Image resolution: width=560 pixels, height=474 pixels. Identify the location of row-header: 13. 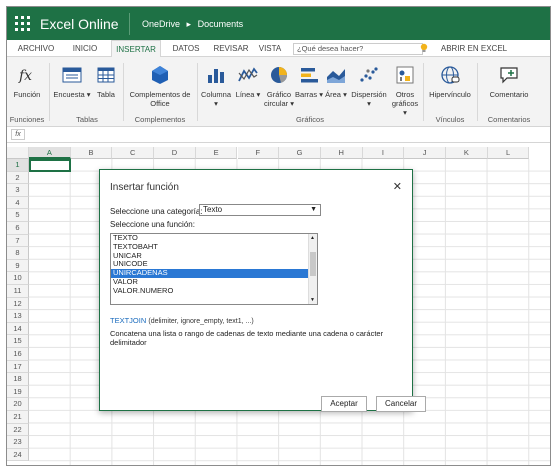
(18, 316).